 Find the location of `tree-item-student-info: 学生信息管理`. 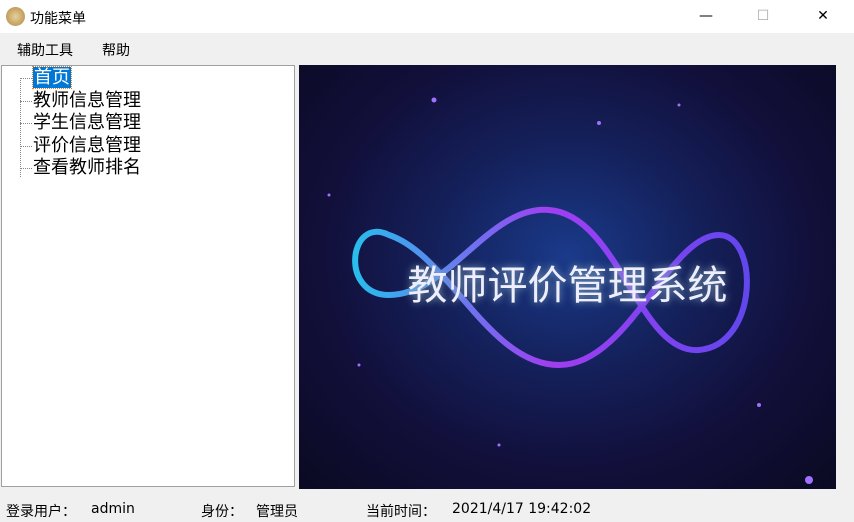

tree-item-student-info: 学生信息管理 is located at coordinates (87, 122).